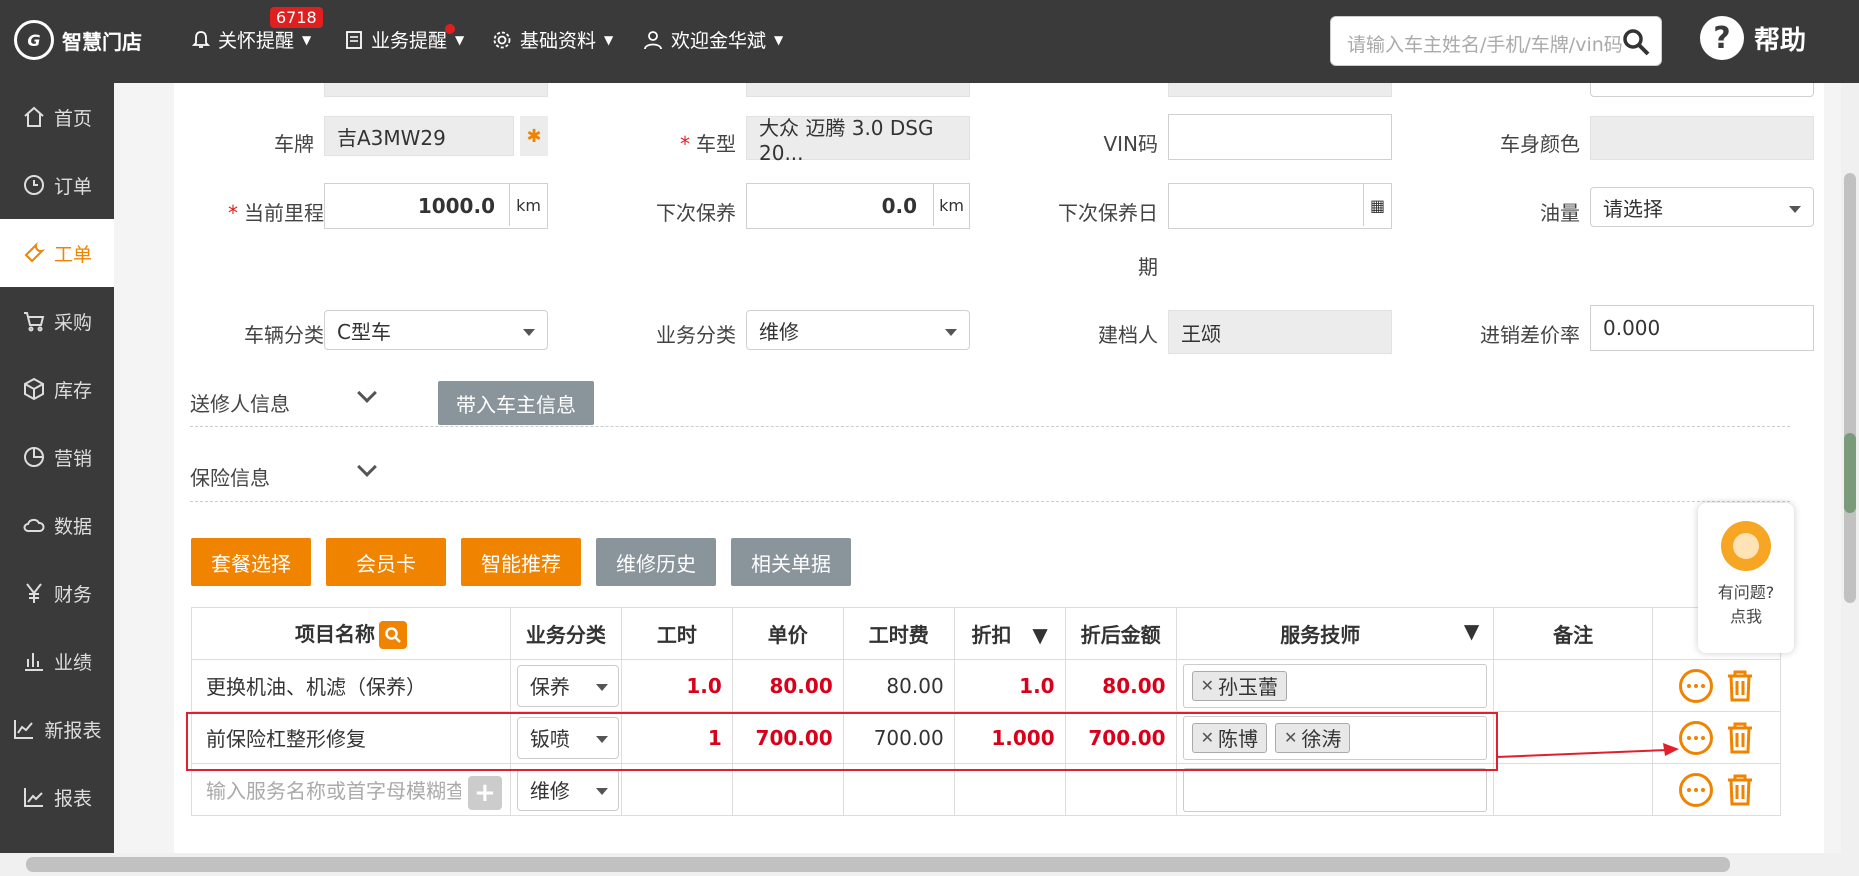 Image resolution: width=1859 pixels, height=876 pixels. What do you see at coordinates (230, 476) in the screenshot?
I see `insurance-info-title: 保险信息` at bounding box center [230, 476].